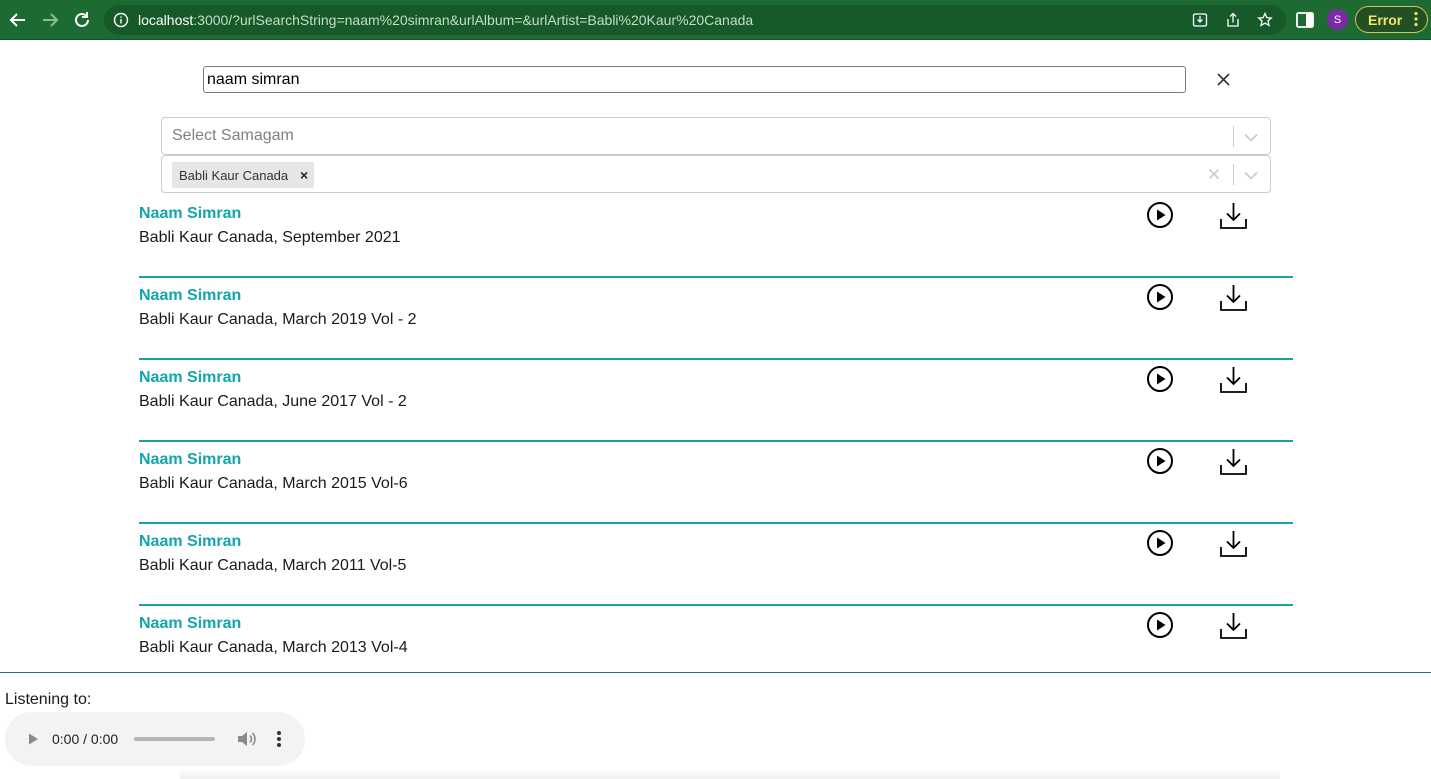 This screenshot has width=1431, height=779. I want to click on volume-icon, so click(246, 739).